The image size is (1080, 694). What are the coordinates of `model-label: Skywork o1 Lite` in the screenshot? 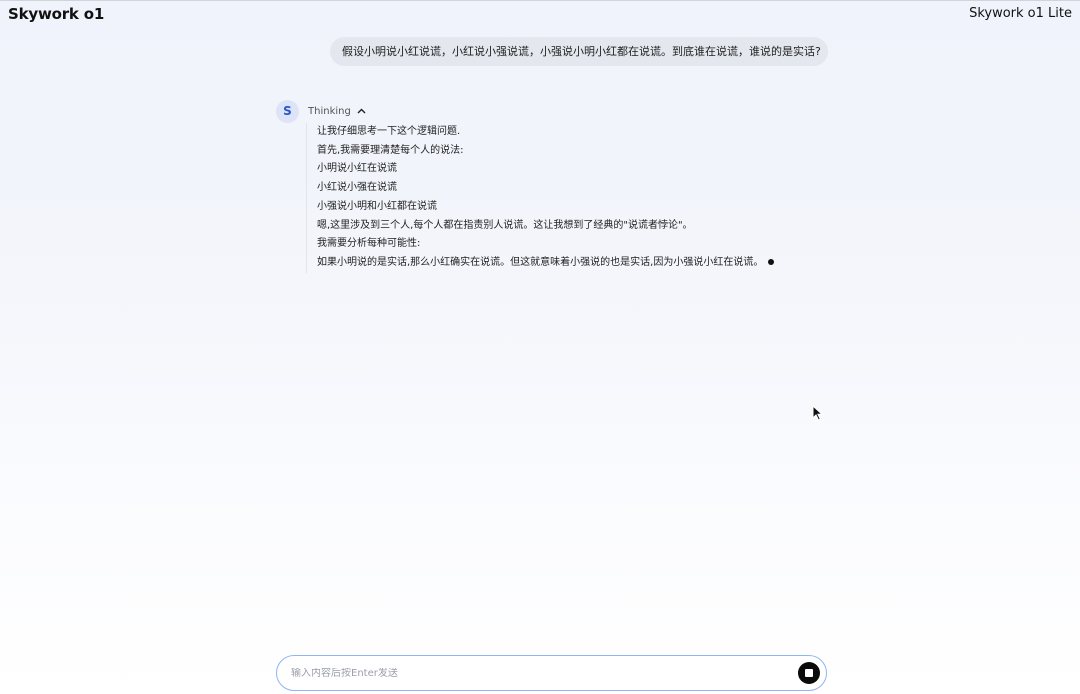 It's located at (1020, 13).